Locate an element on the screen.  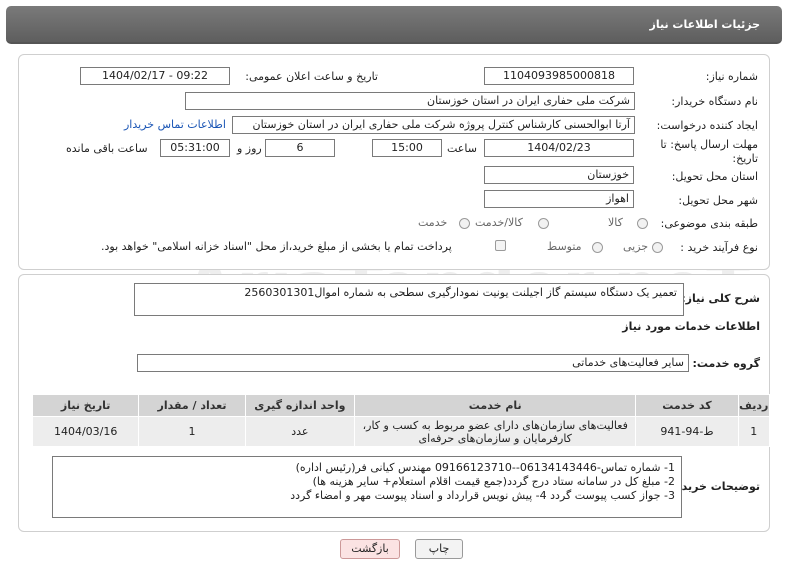
buyer-org-field: شرکت ملی حفاری ایران در استان خوزستان is located at coordinates (410, 101).